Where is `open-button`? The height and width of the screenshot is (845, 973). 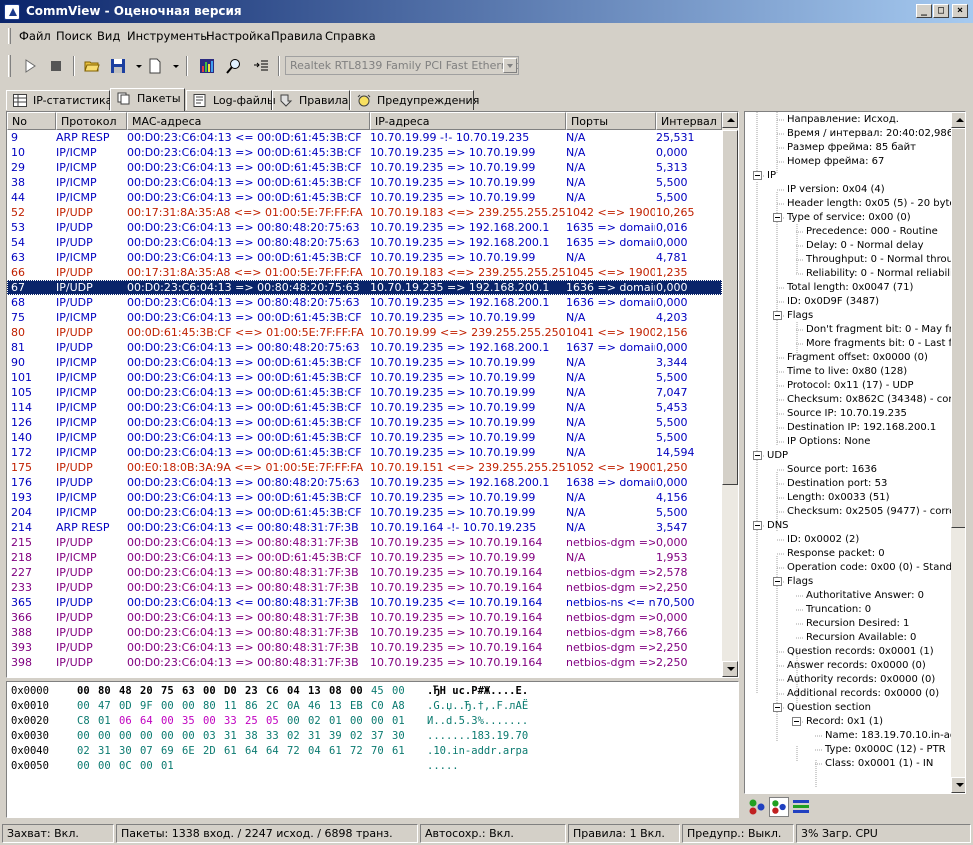 open-button is located at coordinates (92, 66).